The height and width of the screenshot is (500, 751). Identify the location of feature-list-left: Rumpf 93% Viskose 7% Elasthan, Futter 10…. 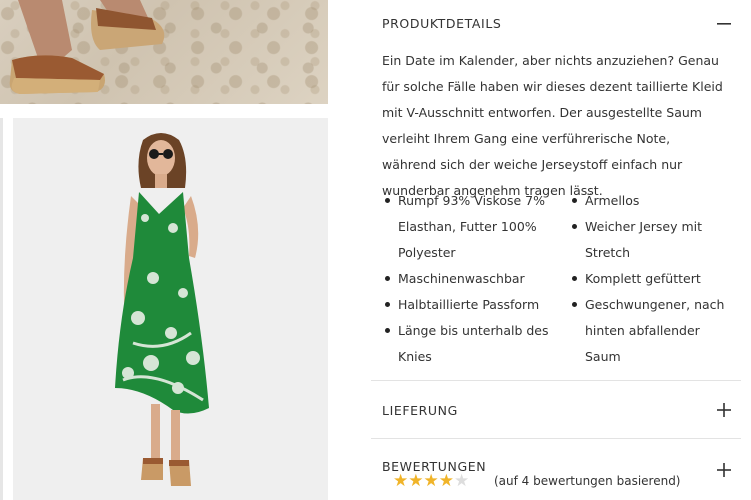
(467, 279).